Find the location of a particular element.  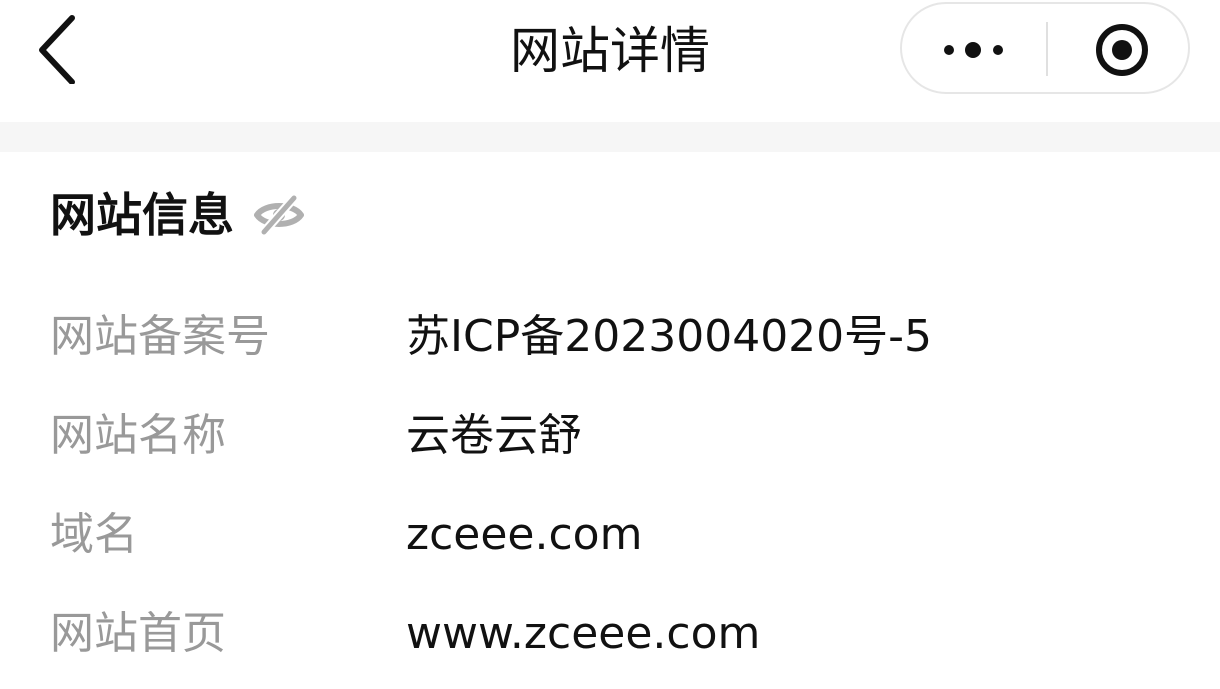

info-value: 云卷云舒 is located at coordinates (494, 435).